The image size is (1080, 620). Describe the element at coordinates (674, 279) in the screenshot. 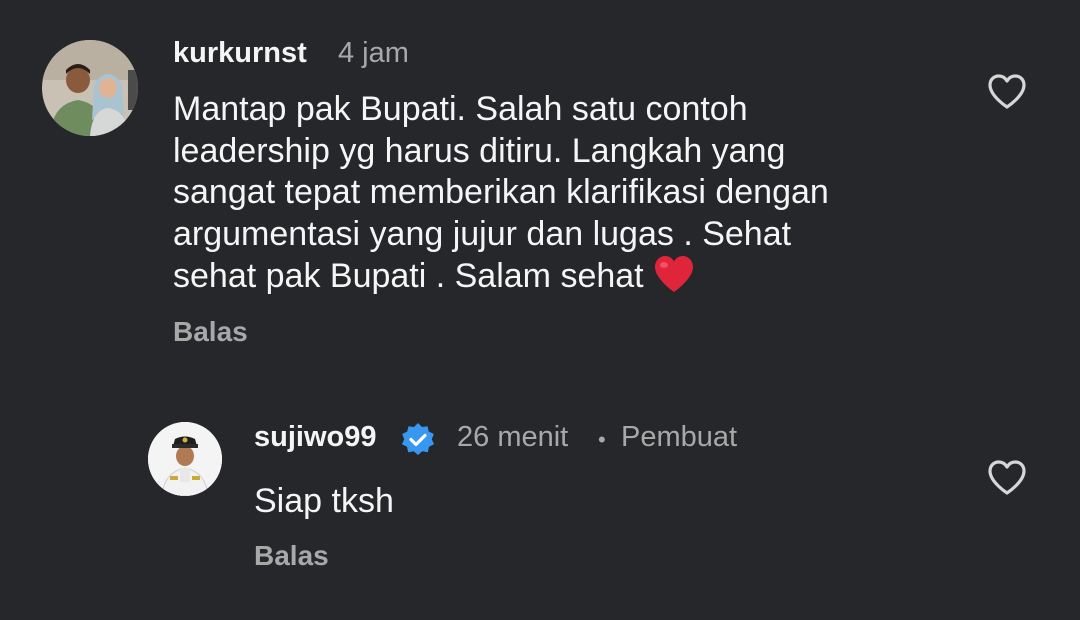

I see `red-heart-emoji-icon` at that location.